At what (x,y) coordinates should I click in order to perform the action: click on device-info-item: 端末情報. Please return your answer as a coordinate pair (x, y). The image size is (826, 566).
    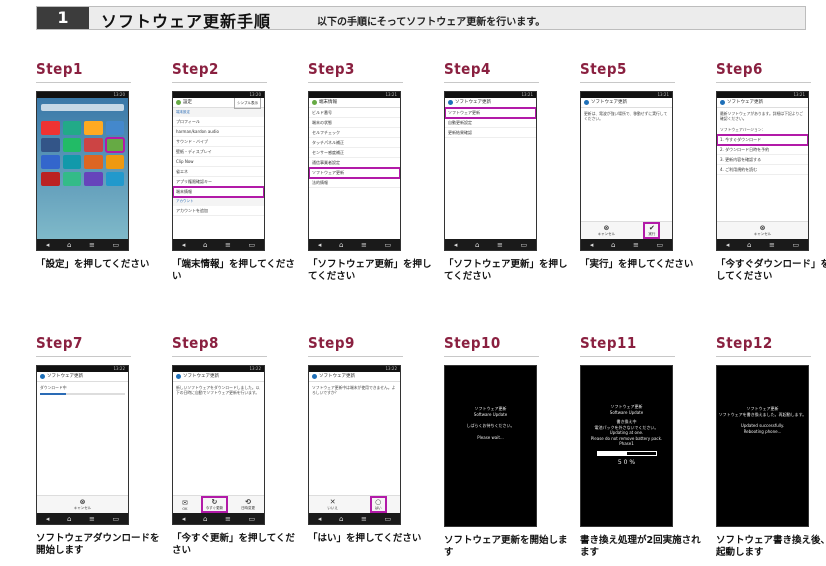
    Looking at the image, I should click on (218, 192).